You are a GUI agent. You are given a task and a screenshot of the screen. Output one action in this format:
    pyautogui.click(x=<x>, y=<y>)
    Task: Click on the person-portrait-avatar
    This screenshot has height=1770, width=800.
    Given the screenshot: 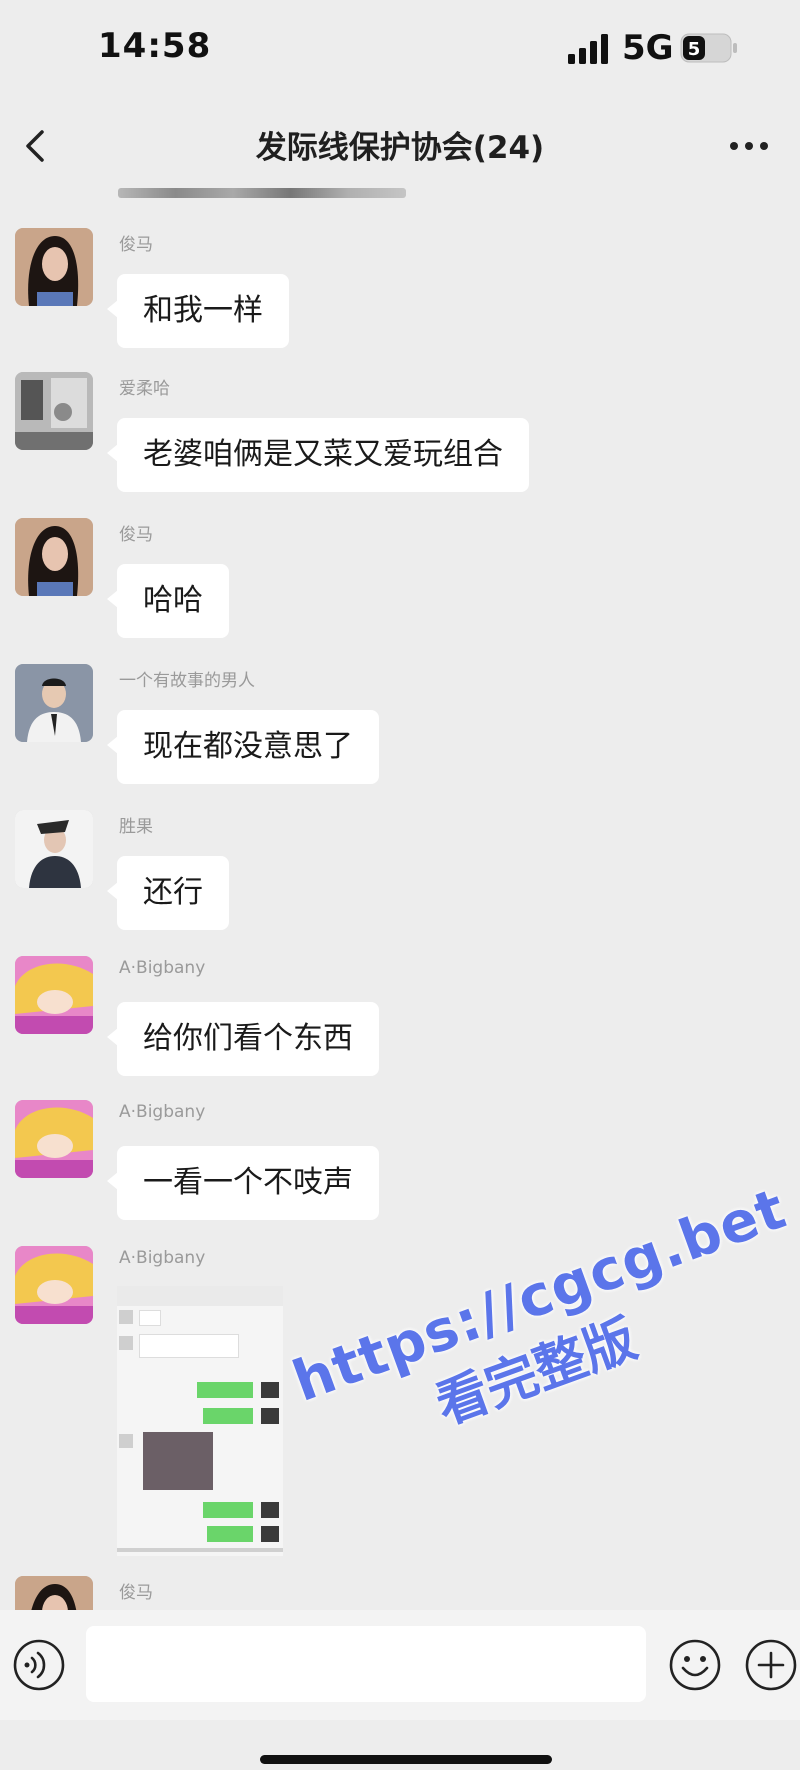 What is the action you would take?
    pyautogui.click(x=54, y=849)
    